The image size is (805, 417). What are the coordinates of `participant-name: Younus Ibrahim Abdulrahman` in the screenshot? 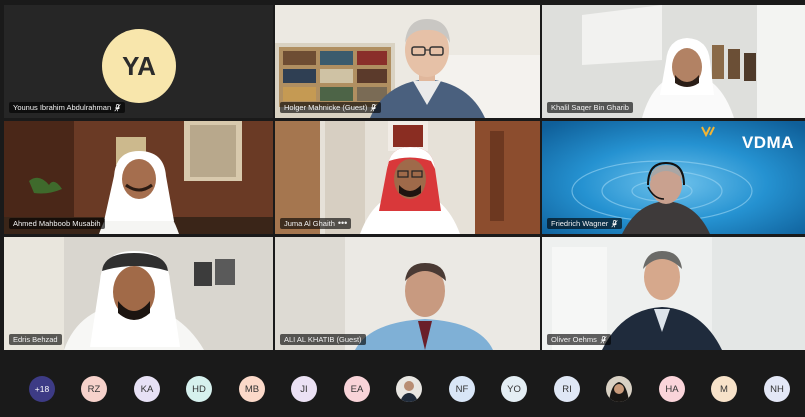 It's located at (62, 107).